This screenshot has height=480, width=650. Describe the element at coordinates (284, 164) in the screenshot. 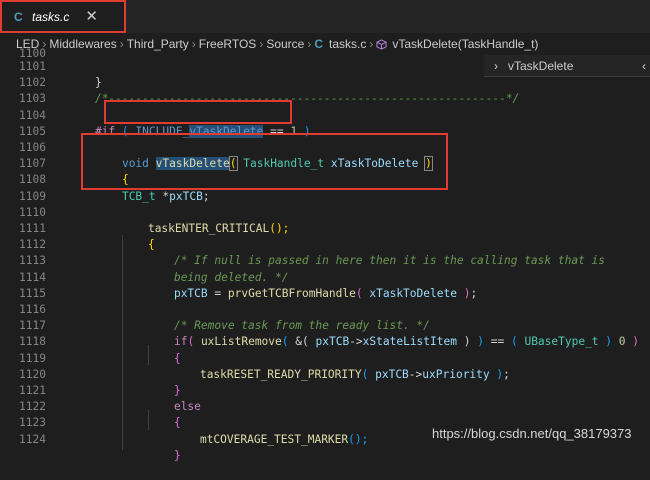

I see `type-name: TaskHandle_t` at that location.